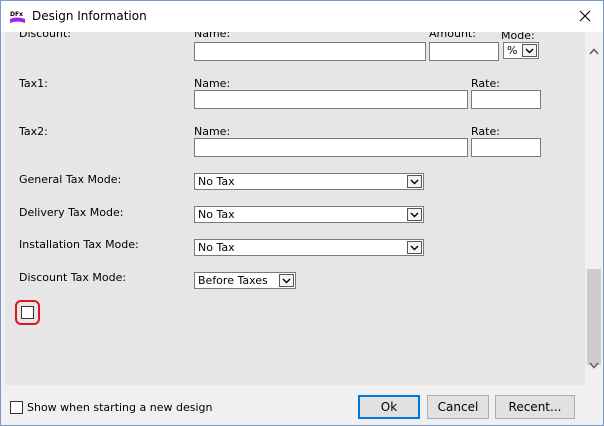 This screenshot has height=426, width=604. I want to click on tax2-rate-label: Rate:, so click(485, 131).